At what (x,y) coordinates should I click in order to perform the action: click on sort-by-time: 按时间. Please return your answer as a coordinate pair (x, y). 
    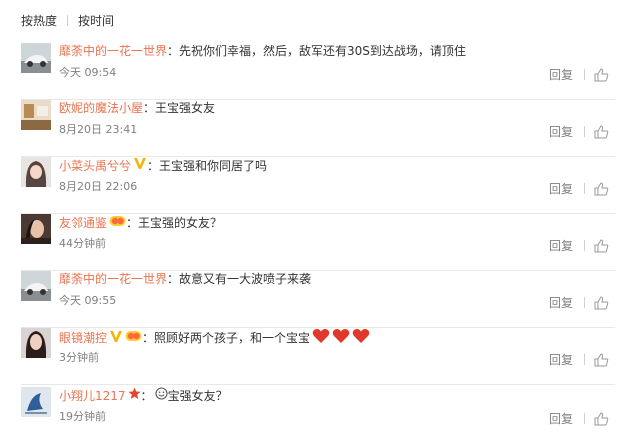
    Looking at the image, I should click on (96, 20).